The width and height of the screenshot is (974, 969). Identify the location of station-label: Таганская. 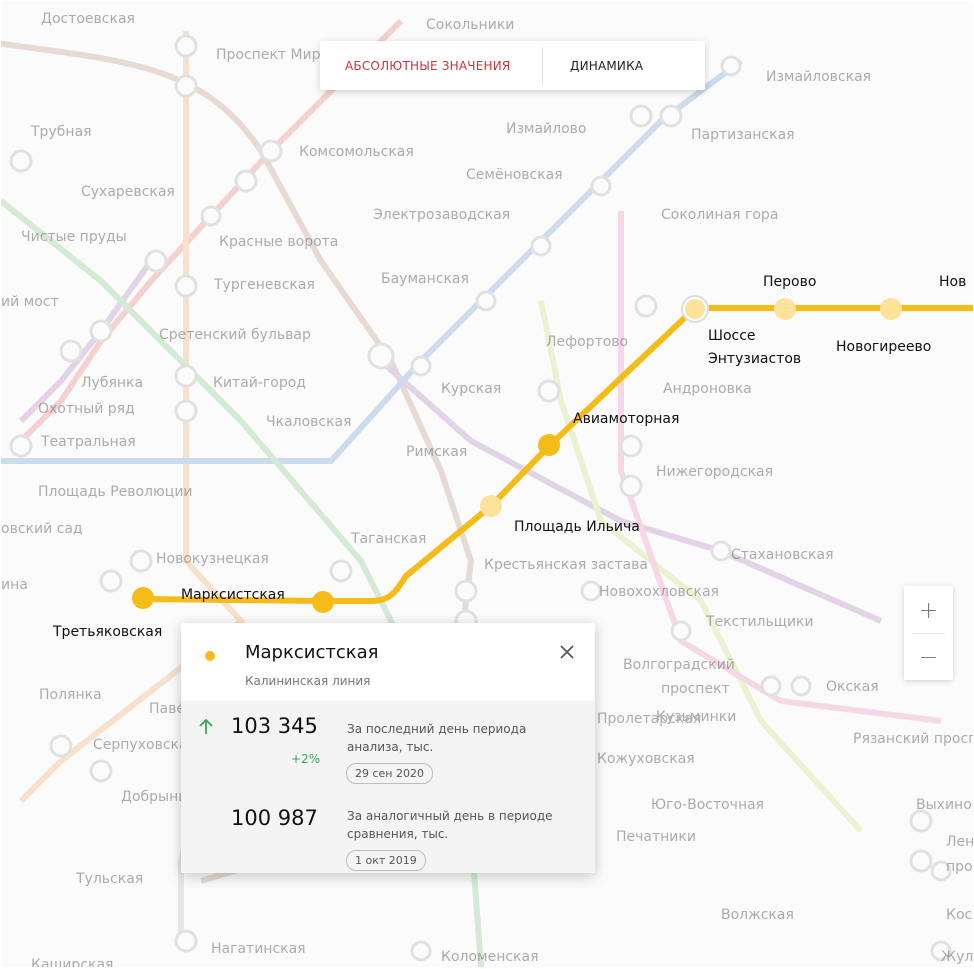
(388, 539).